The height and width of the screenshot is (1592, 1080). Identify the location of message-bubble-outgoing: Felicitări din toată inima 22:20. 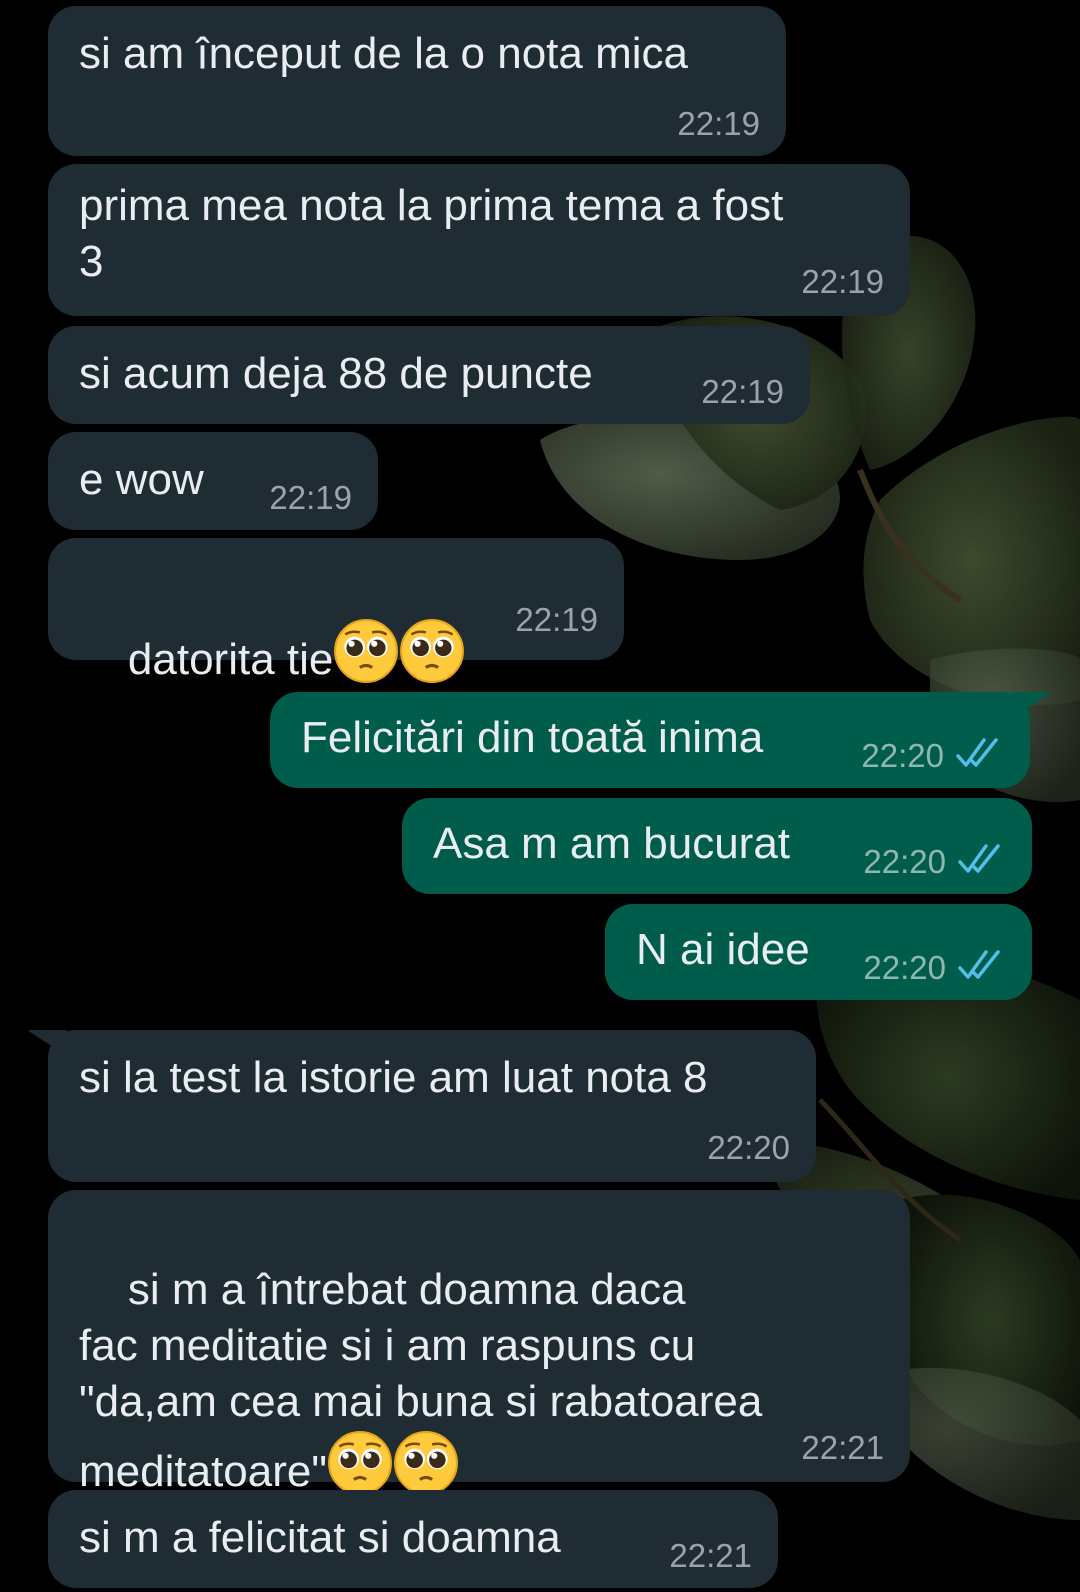
(650, 740).